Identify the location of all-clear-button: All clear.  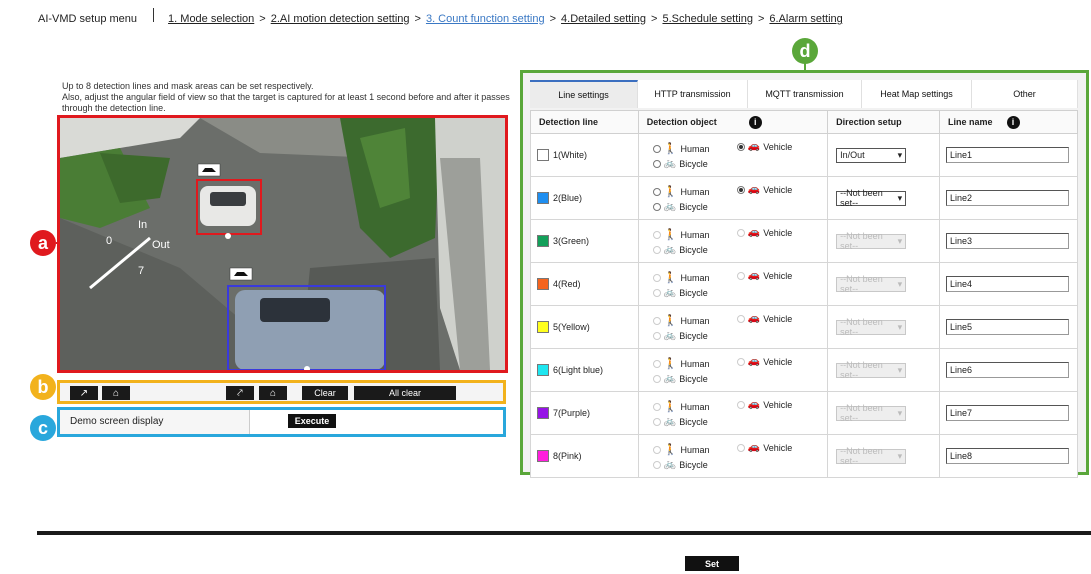
(405, 393).